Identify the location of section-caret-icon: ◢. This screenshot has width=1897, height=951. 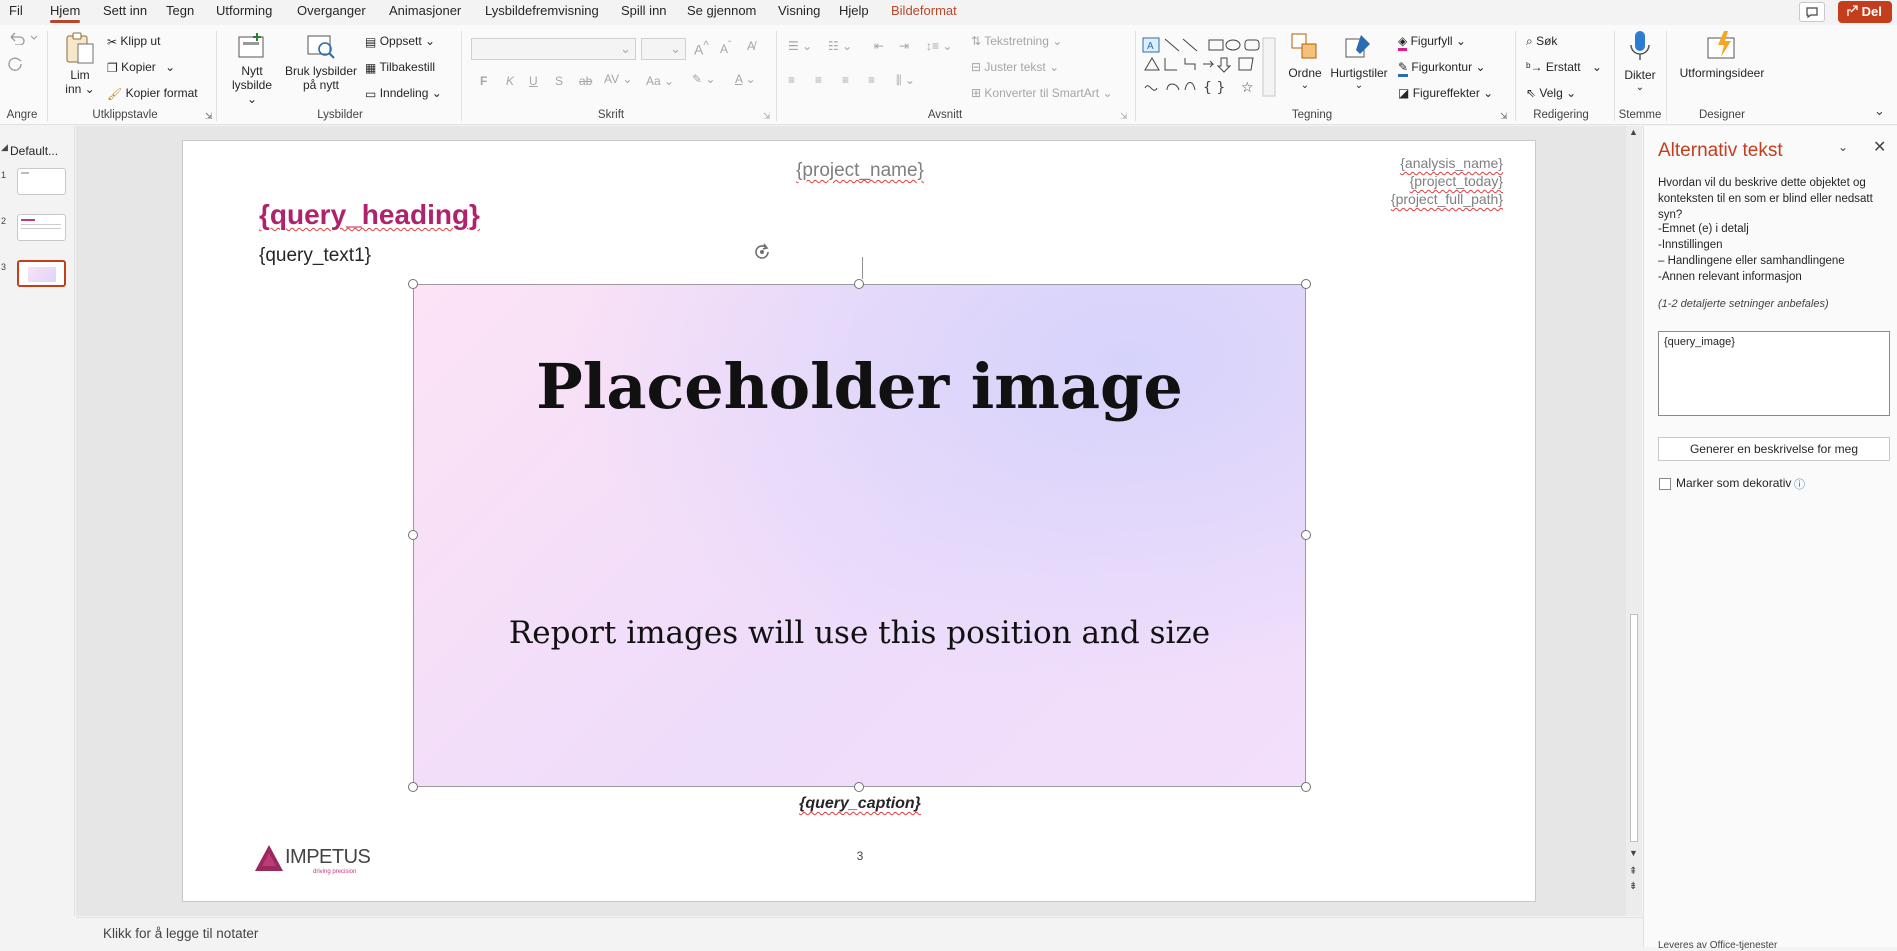
(4, 147).